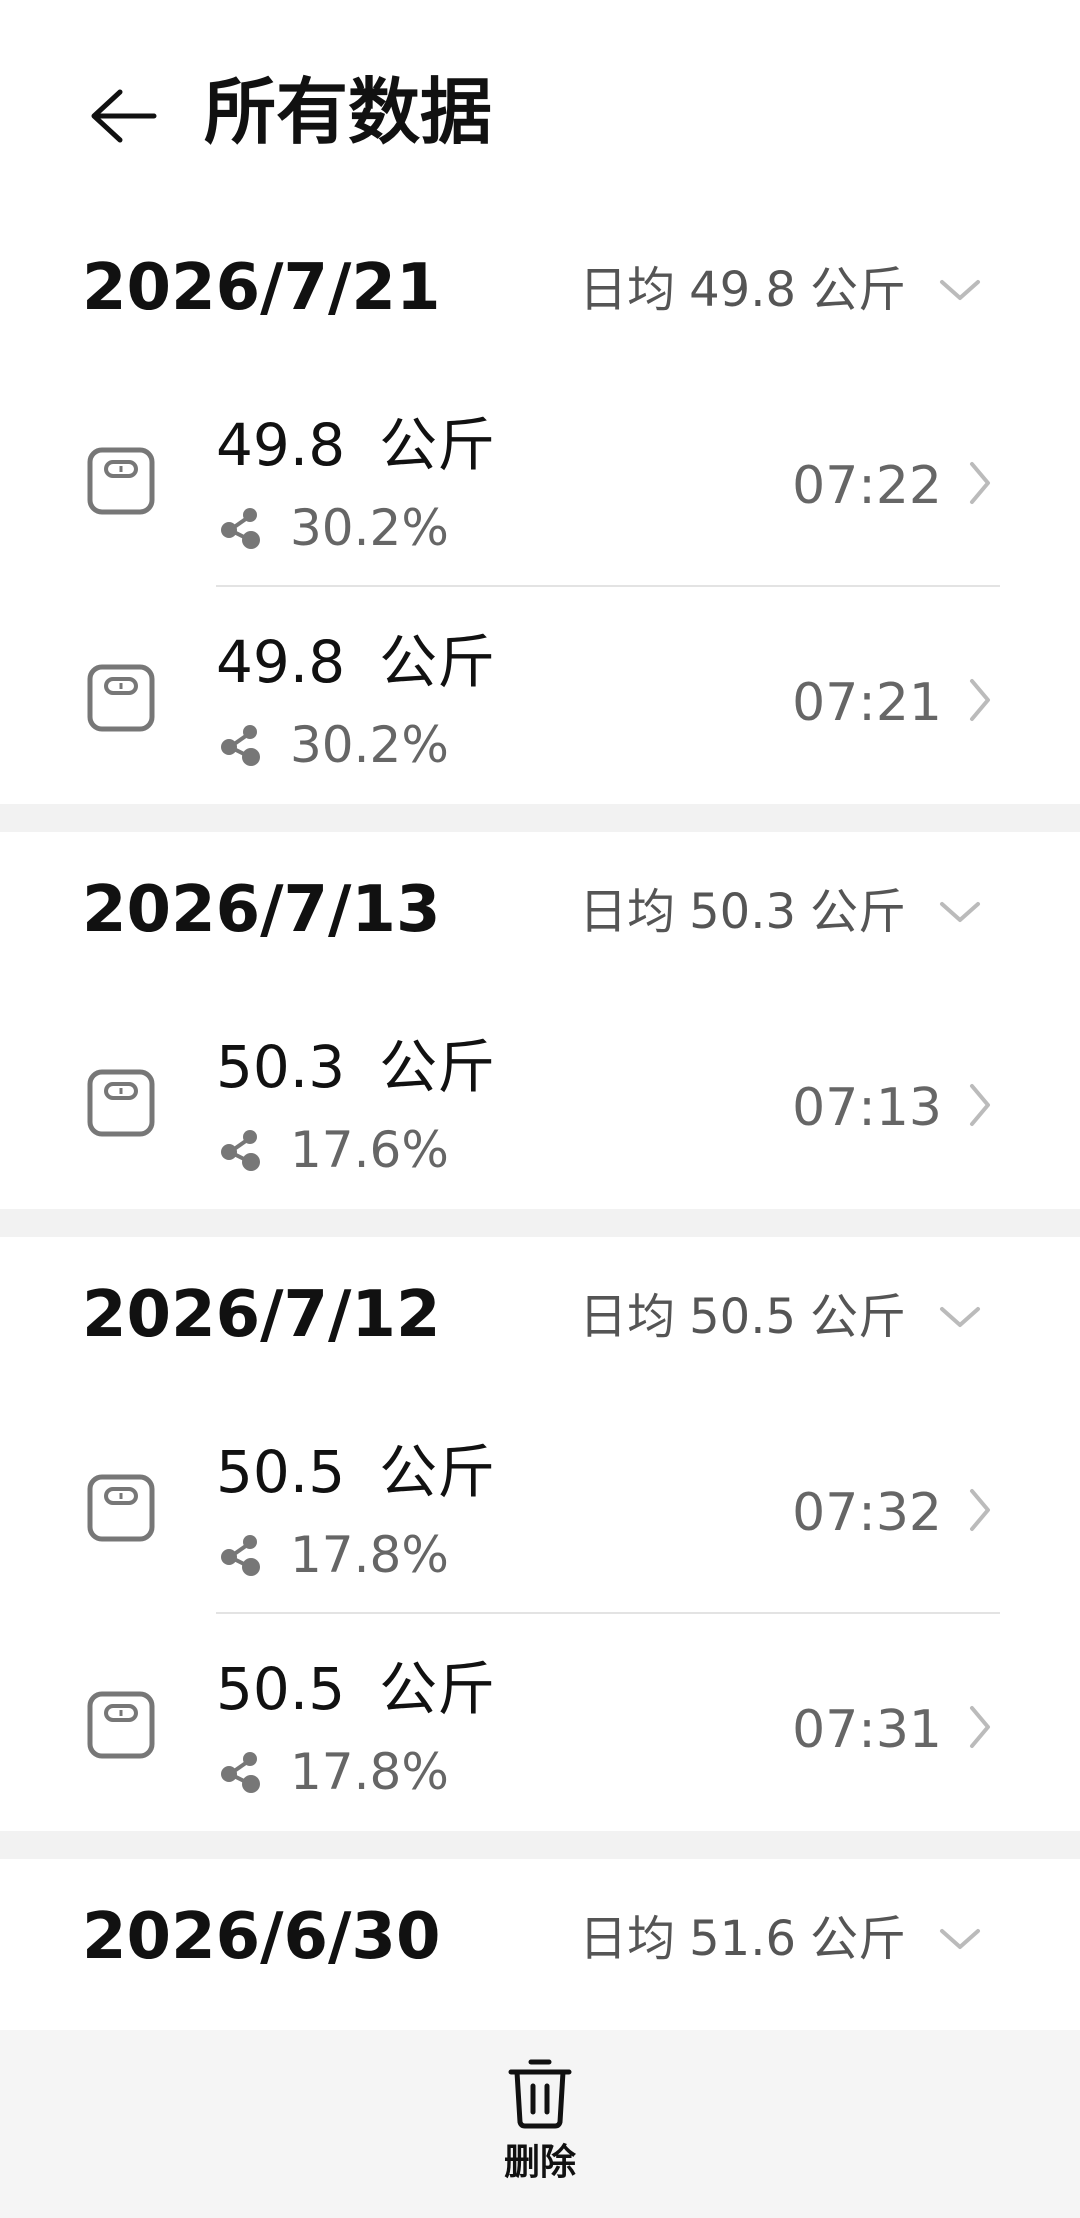 This screenshot has height=2218, width=1080. What do you see at coordinates (540, 105) in the screenshot?
I see `app-header: 所有数据` at bounding box center [540, 105].